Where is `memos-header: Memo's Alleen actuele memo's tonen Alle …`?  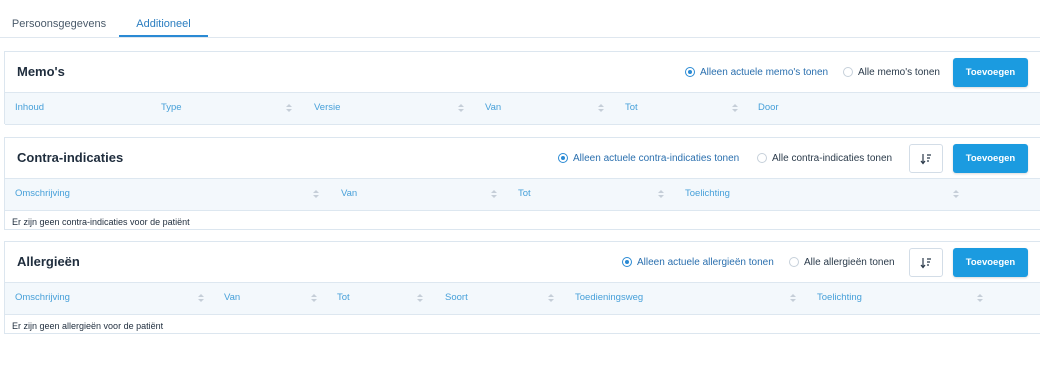
memos-header: Memo's Alleen actuele memo's tonen Alle … is located at coordinates (522, 72).